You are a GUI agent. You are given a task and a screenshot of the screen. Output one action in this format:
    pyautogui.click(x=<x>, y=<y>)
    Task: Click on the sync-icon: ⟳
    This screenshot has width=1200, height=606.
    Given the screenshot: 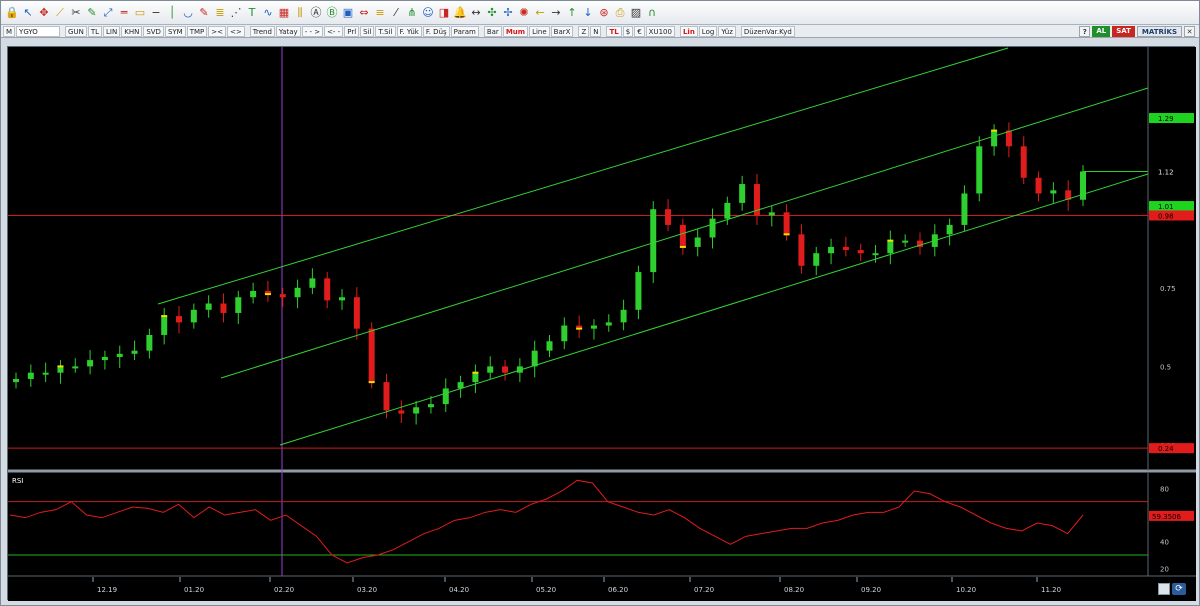 What is the action you would take?
    pyautogui.click(x=1179, y=589)
    